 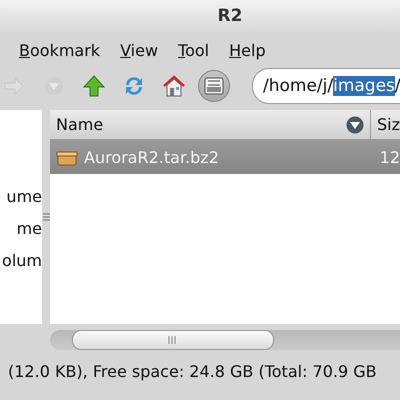 What do you see at coordinates (173, 340) in the screenshot?
I see `scrollbar-thumb` at bounding box center [173, 340].